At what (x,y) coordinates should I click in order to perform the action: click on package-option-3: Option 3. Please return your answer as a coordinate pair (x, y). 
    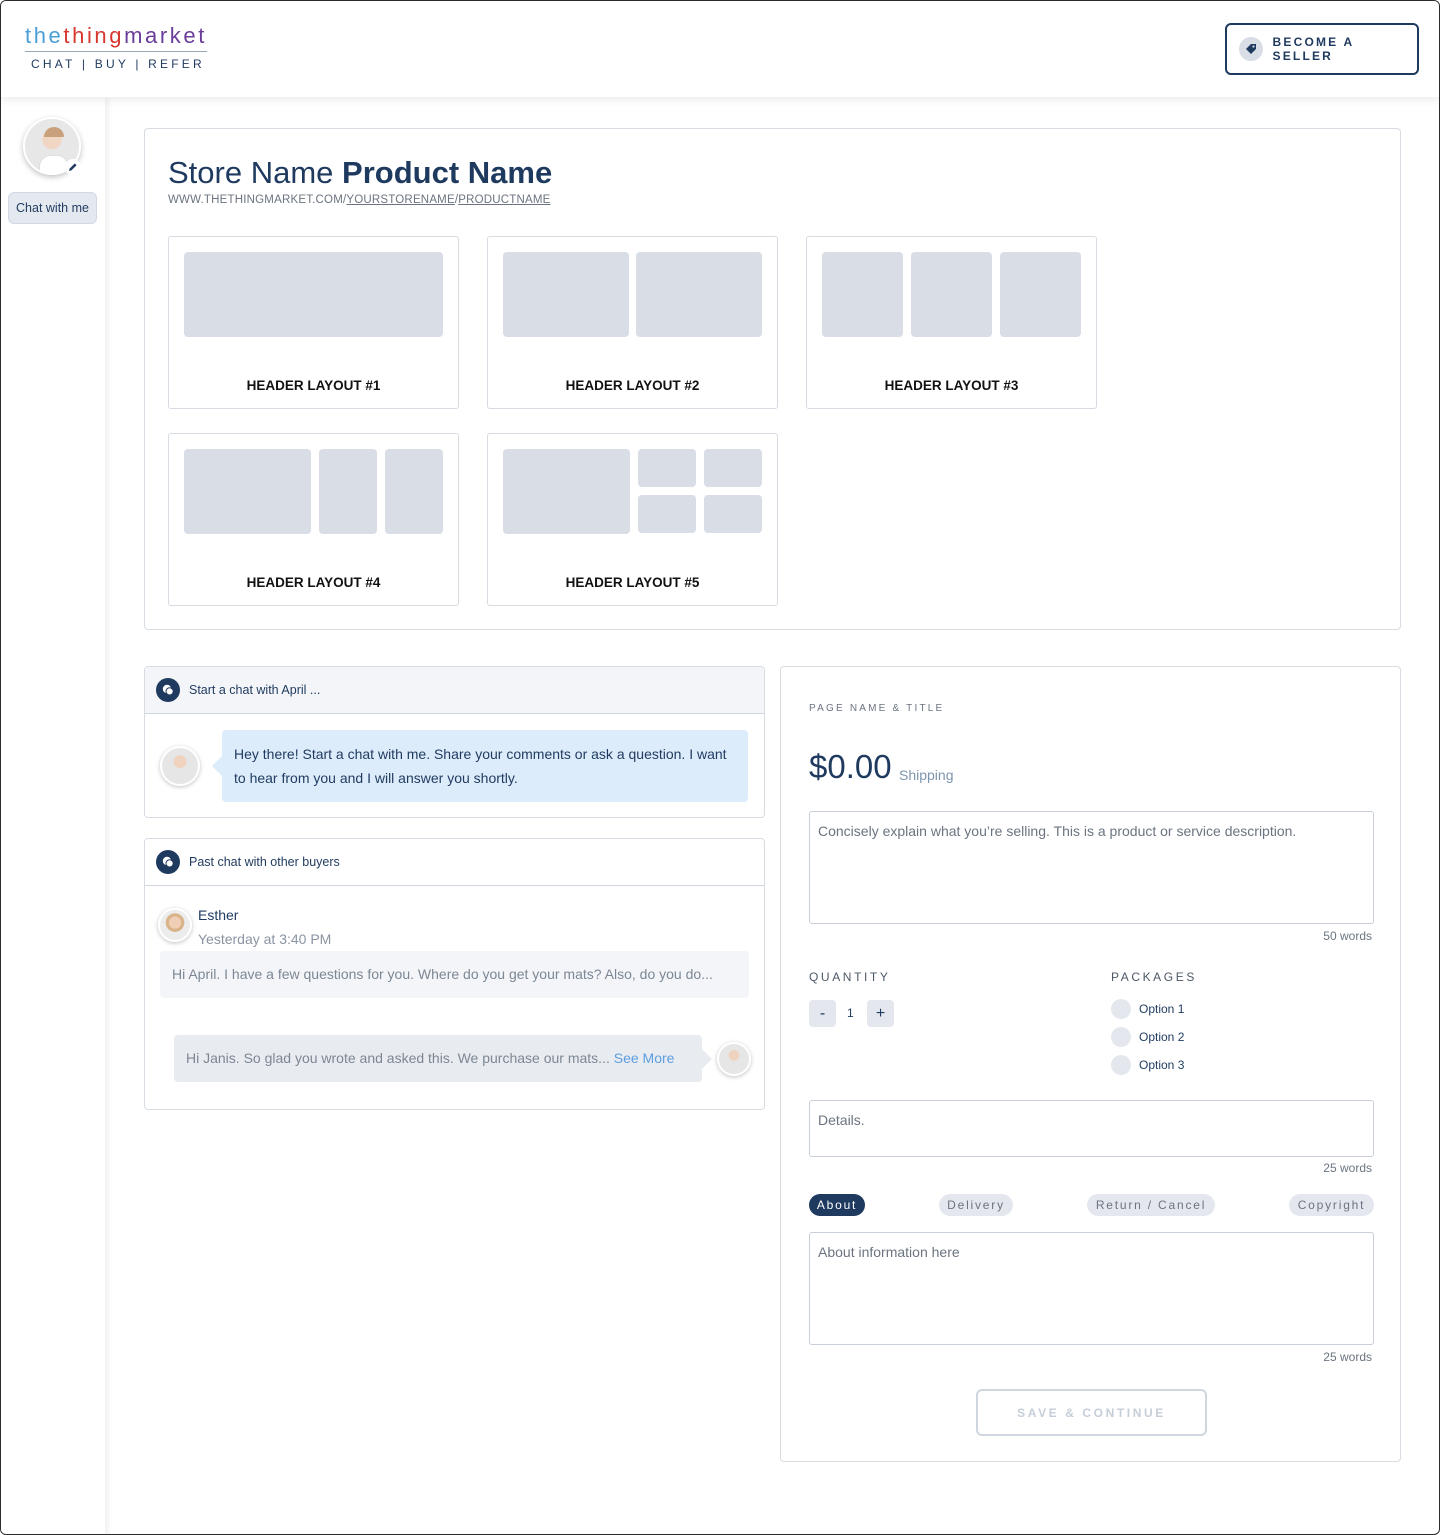
    Looking at the image, I should click on (1147, 1065).